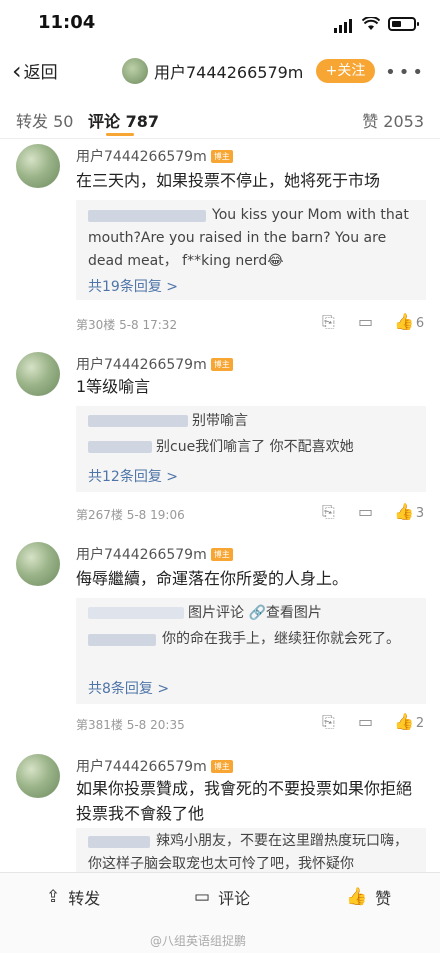 This screenshot has width=440, height=953. What do you see at coordinates (123, 120) in the screenshot?
I see `tab-comments: 评论 787` at bounding box center [123, 120].